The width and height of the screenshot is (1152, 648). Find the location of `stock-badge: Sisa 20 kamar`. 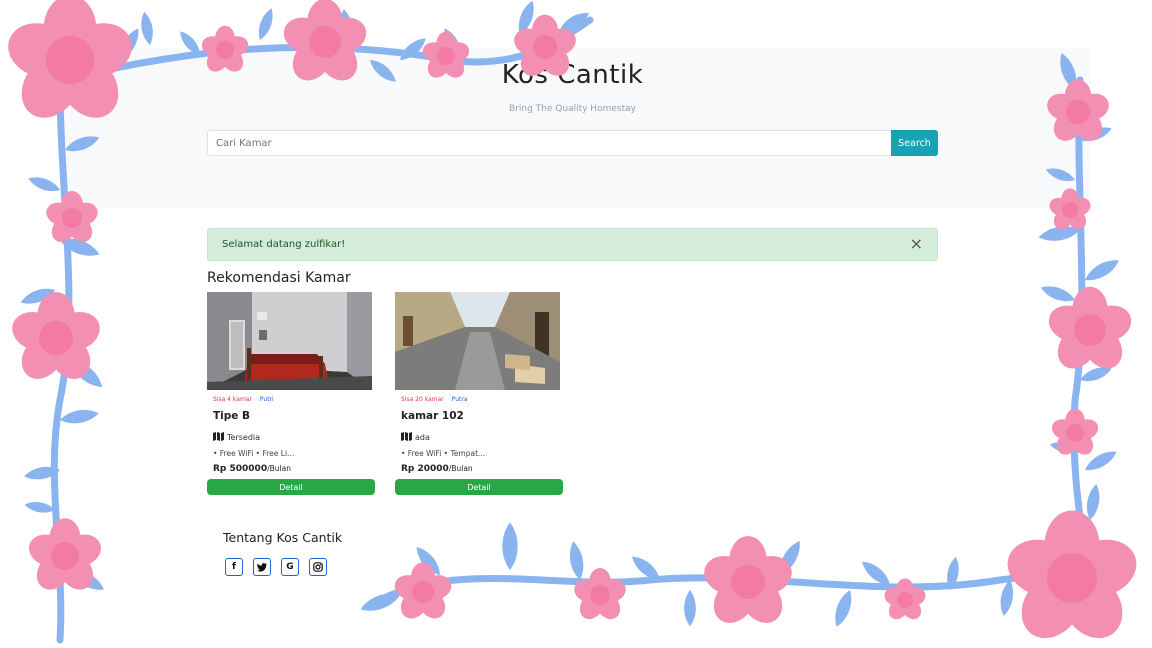

stock-badge: Sisa 20 kamar is located at coordinates (422, 399).